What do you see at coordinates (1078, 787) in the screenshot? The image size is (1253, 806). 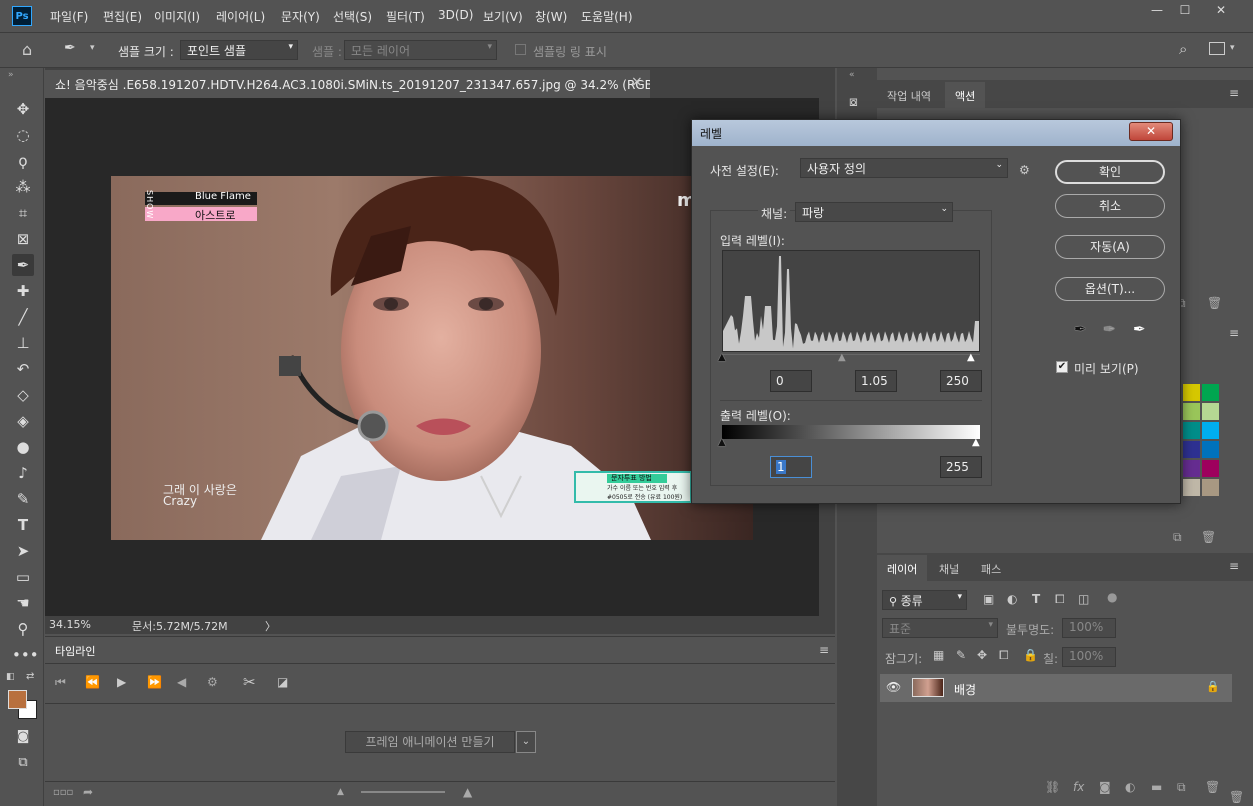 I see `fx-icon: fx` at bounding box center [1078, 787].